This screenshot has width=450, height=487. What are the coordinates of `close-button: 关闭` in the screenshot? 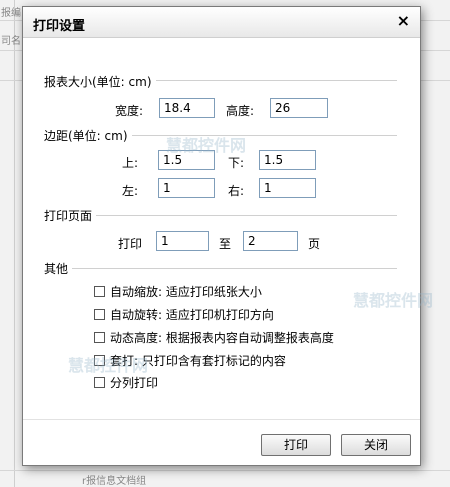 It's located at (376, 445).